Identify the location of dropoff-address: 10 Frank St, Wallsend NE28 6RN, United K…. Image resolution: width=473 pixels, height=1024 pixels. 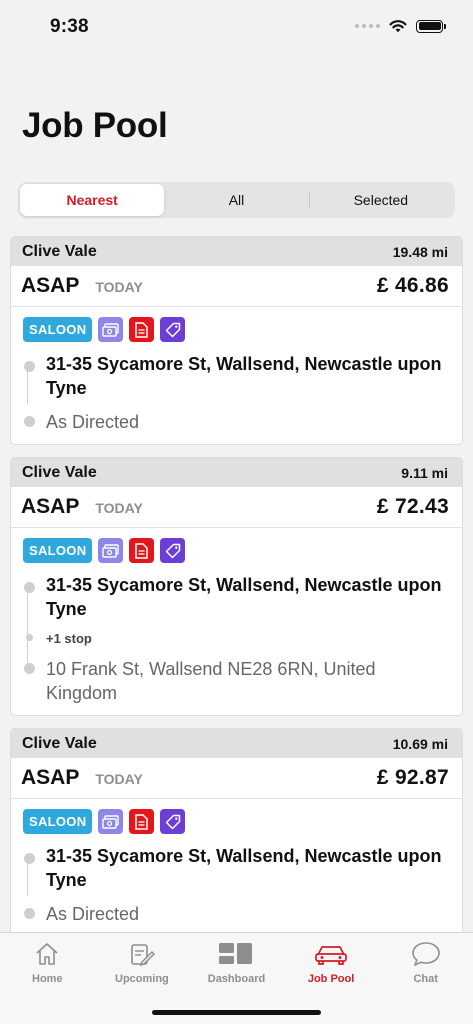
(211, 681).